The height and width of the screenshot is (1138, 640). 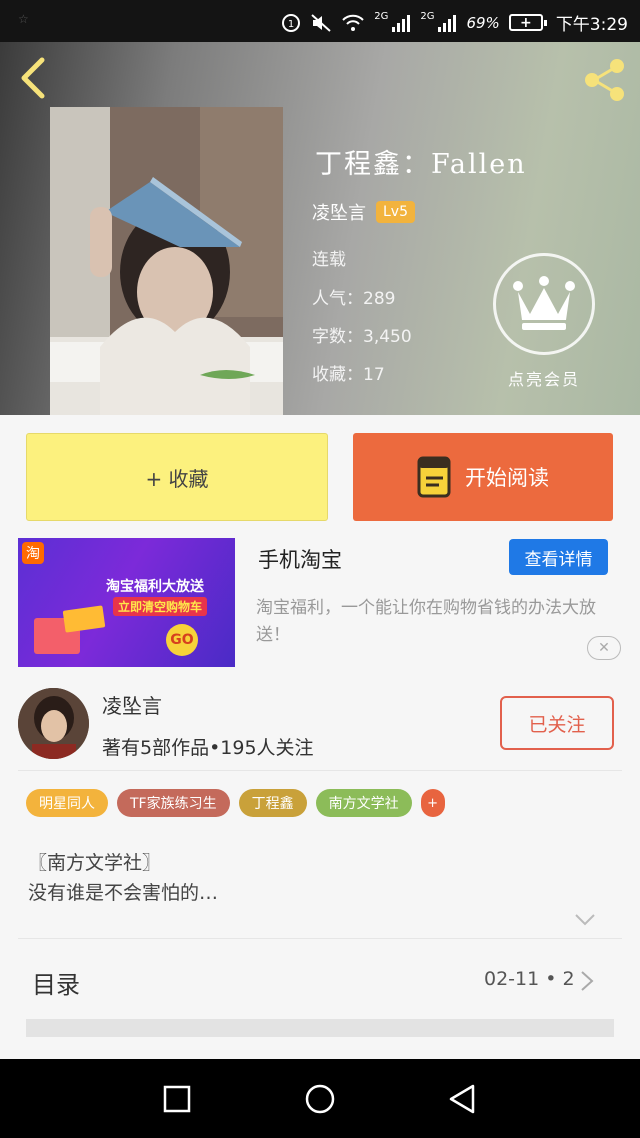 What do you see at coordinates (235, 803) in the screenshot?
I see `tag-list: 明星同人 TF家族练习生 丁程鑫 南方文学社 +` at bounding box center [235, 803].